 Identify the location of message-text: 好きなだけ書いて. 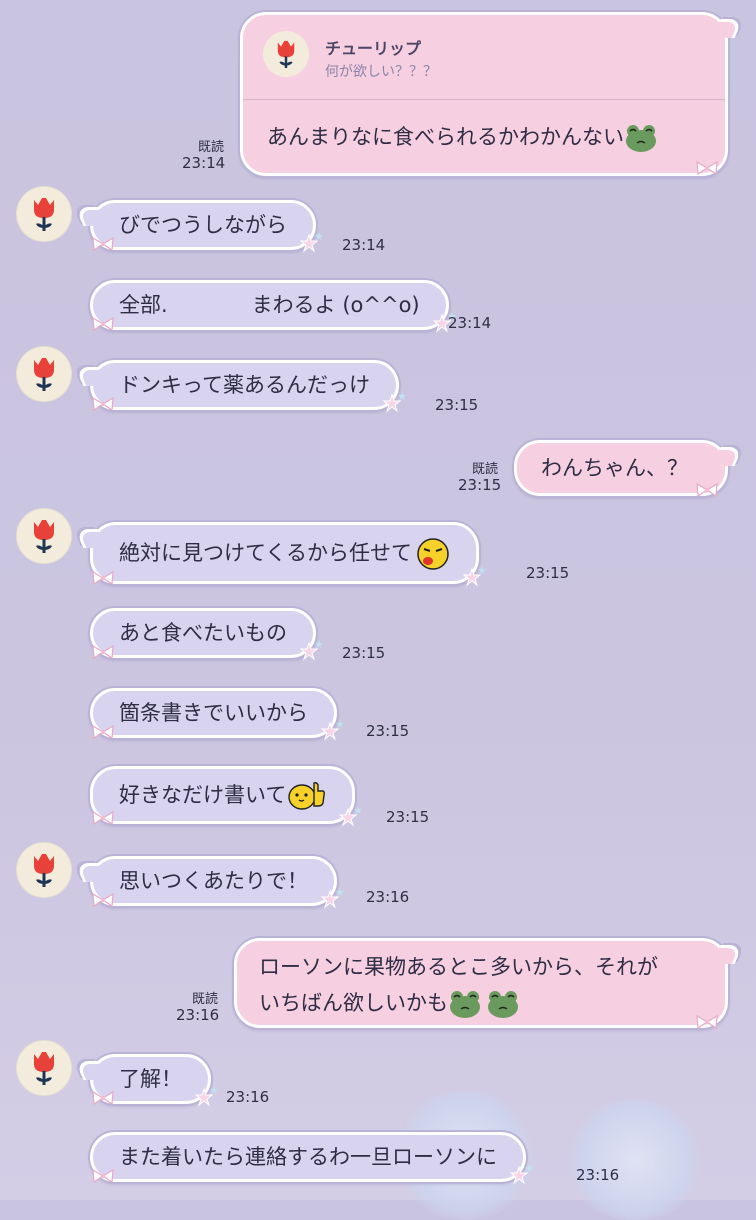
(203, 795).